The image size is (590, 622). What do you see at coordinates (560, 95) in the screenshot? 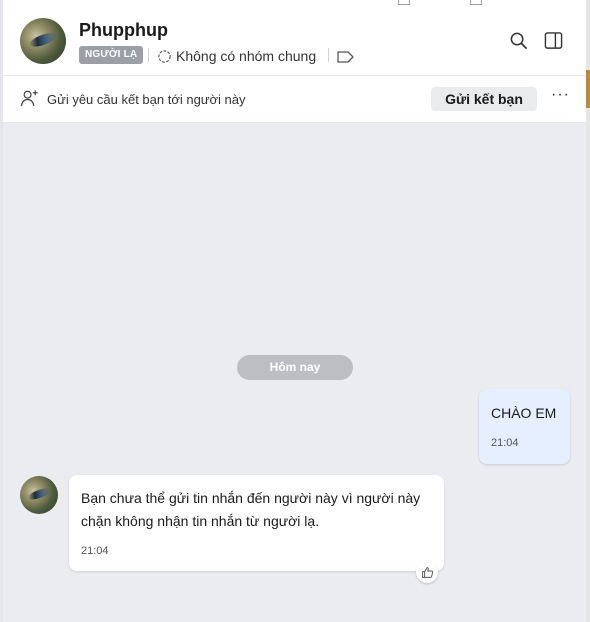
I see `more-options-icon: ···` at bounding box center [560, 95].